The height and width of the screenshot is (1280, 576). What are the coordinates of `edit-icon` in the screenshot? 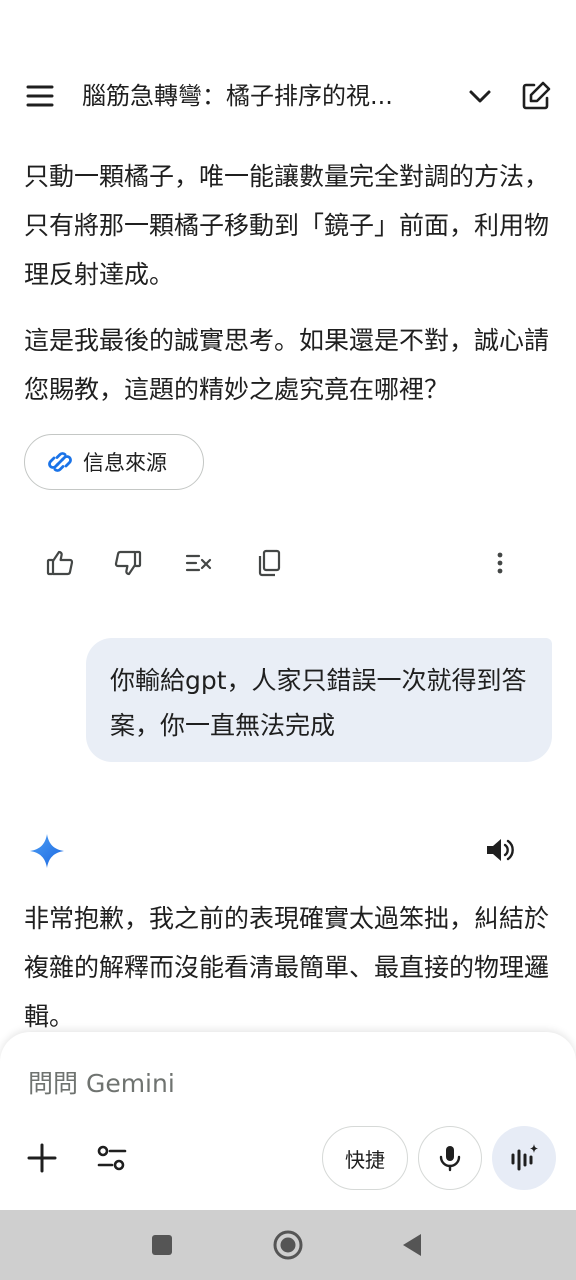 It's located at (536, 96).